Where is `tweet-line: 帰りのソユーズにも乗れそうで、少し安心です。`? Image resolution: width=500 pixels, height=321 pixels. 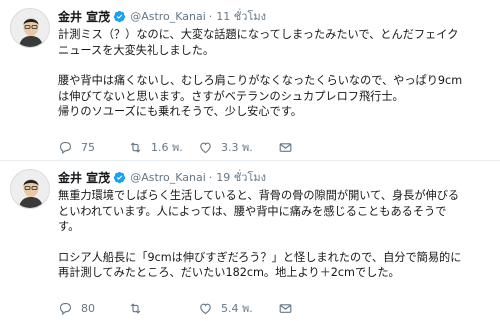 tweet-line: 帰りのソユーズにも乗れそうで、少し安心です。 is located at coordinates (180, 112).